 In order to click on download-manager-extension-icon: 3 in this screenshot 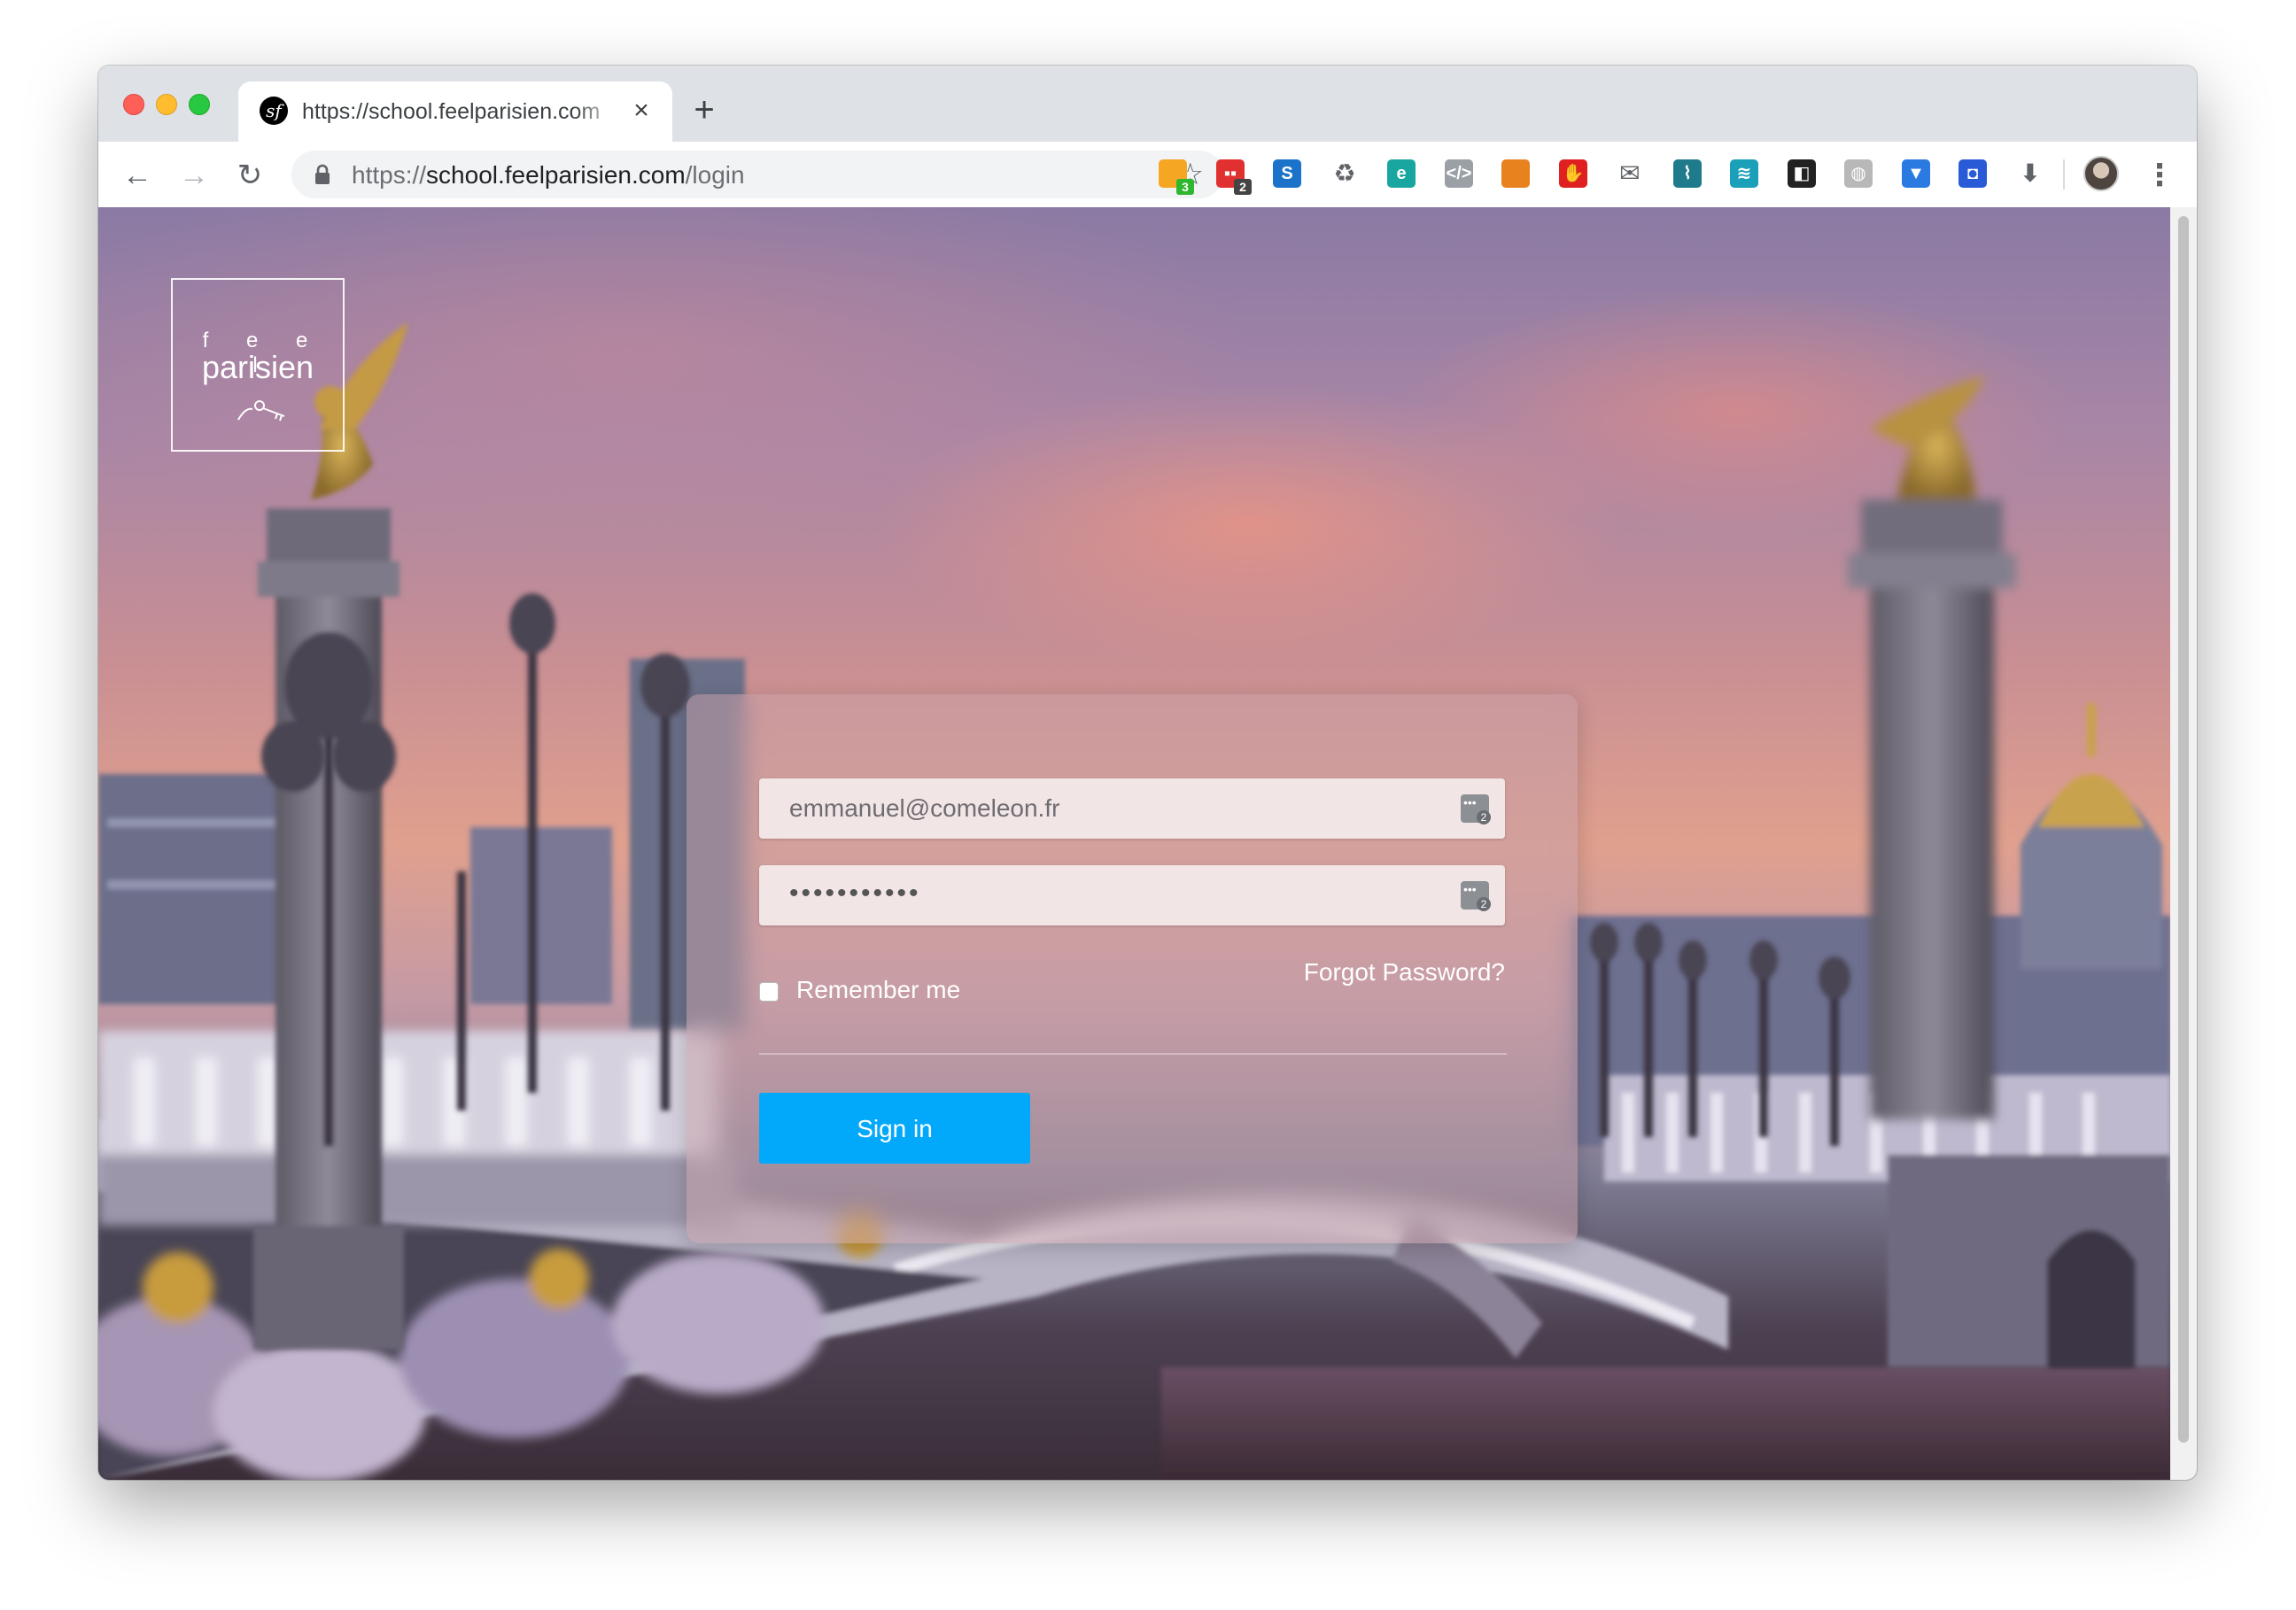, I will do `click(1176, 177)`.